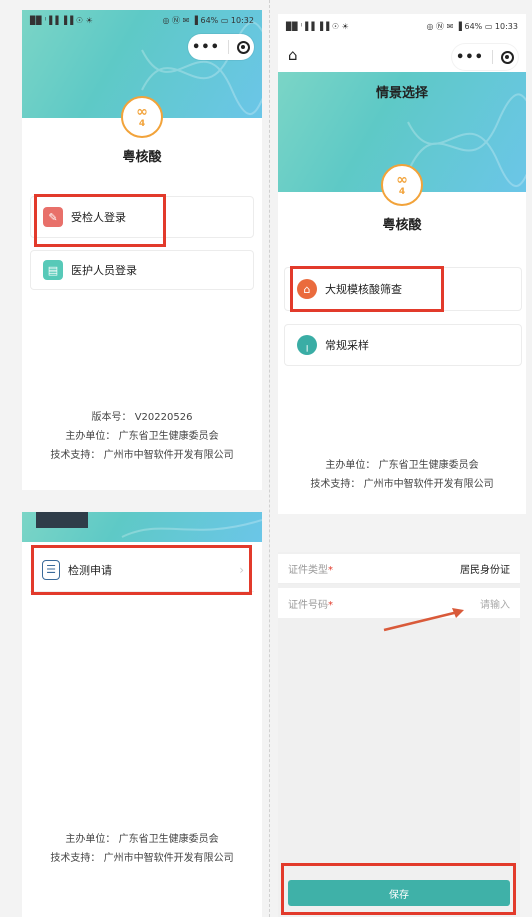 This screenshot has width=532, height=917. Describe the element at coordinates (142, 270) in the screenshot. I see `login-option-medical-staff: ▤ 医护人员登录` at that location.